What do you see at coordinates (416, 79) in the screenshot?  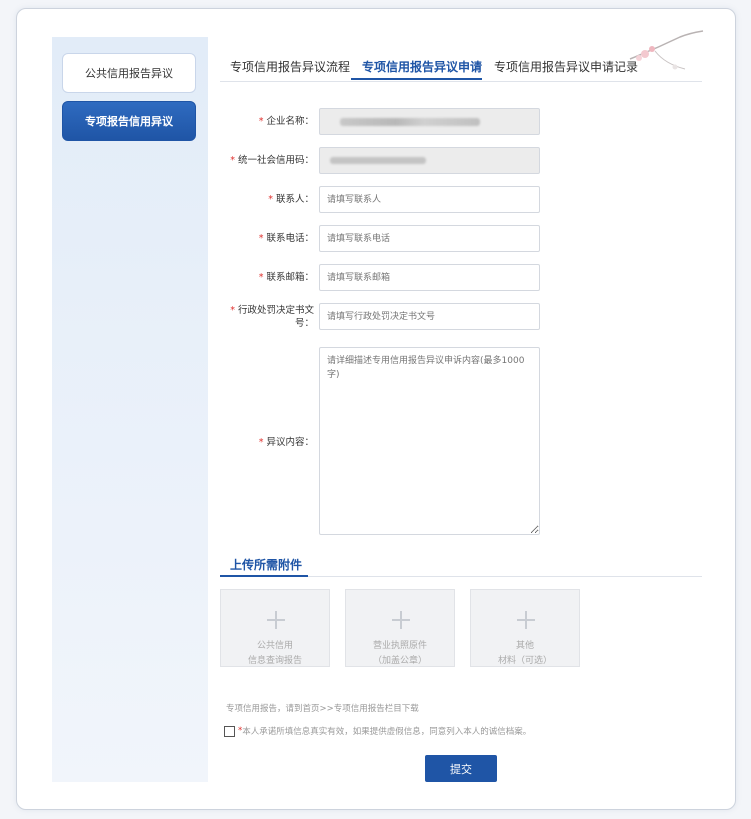 I see `active-tab-indicator` at bounding box center [416, 79].